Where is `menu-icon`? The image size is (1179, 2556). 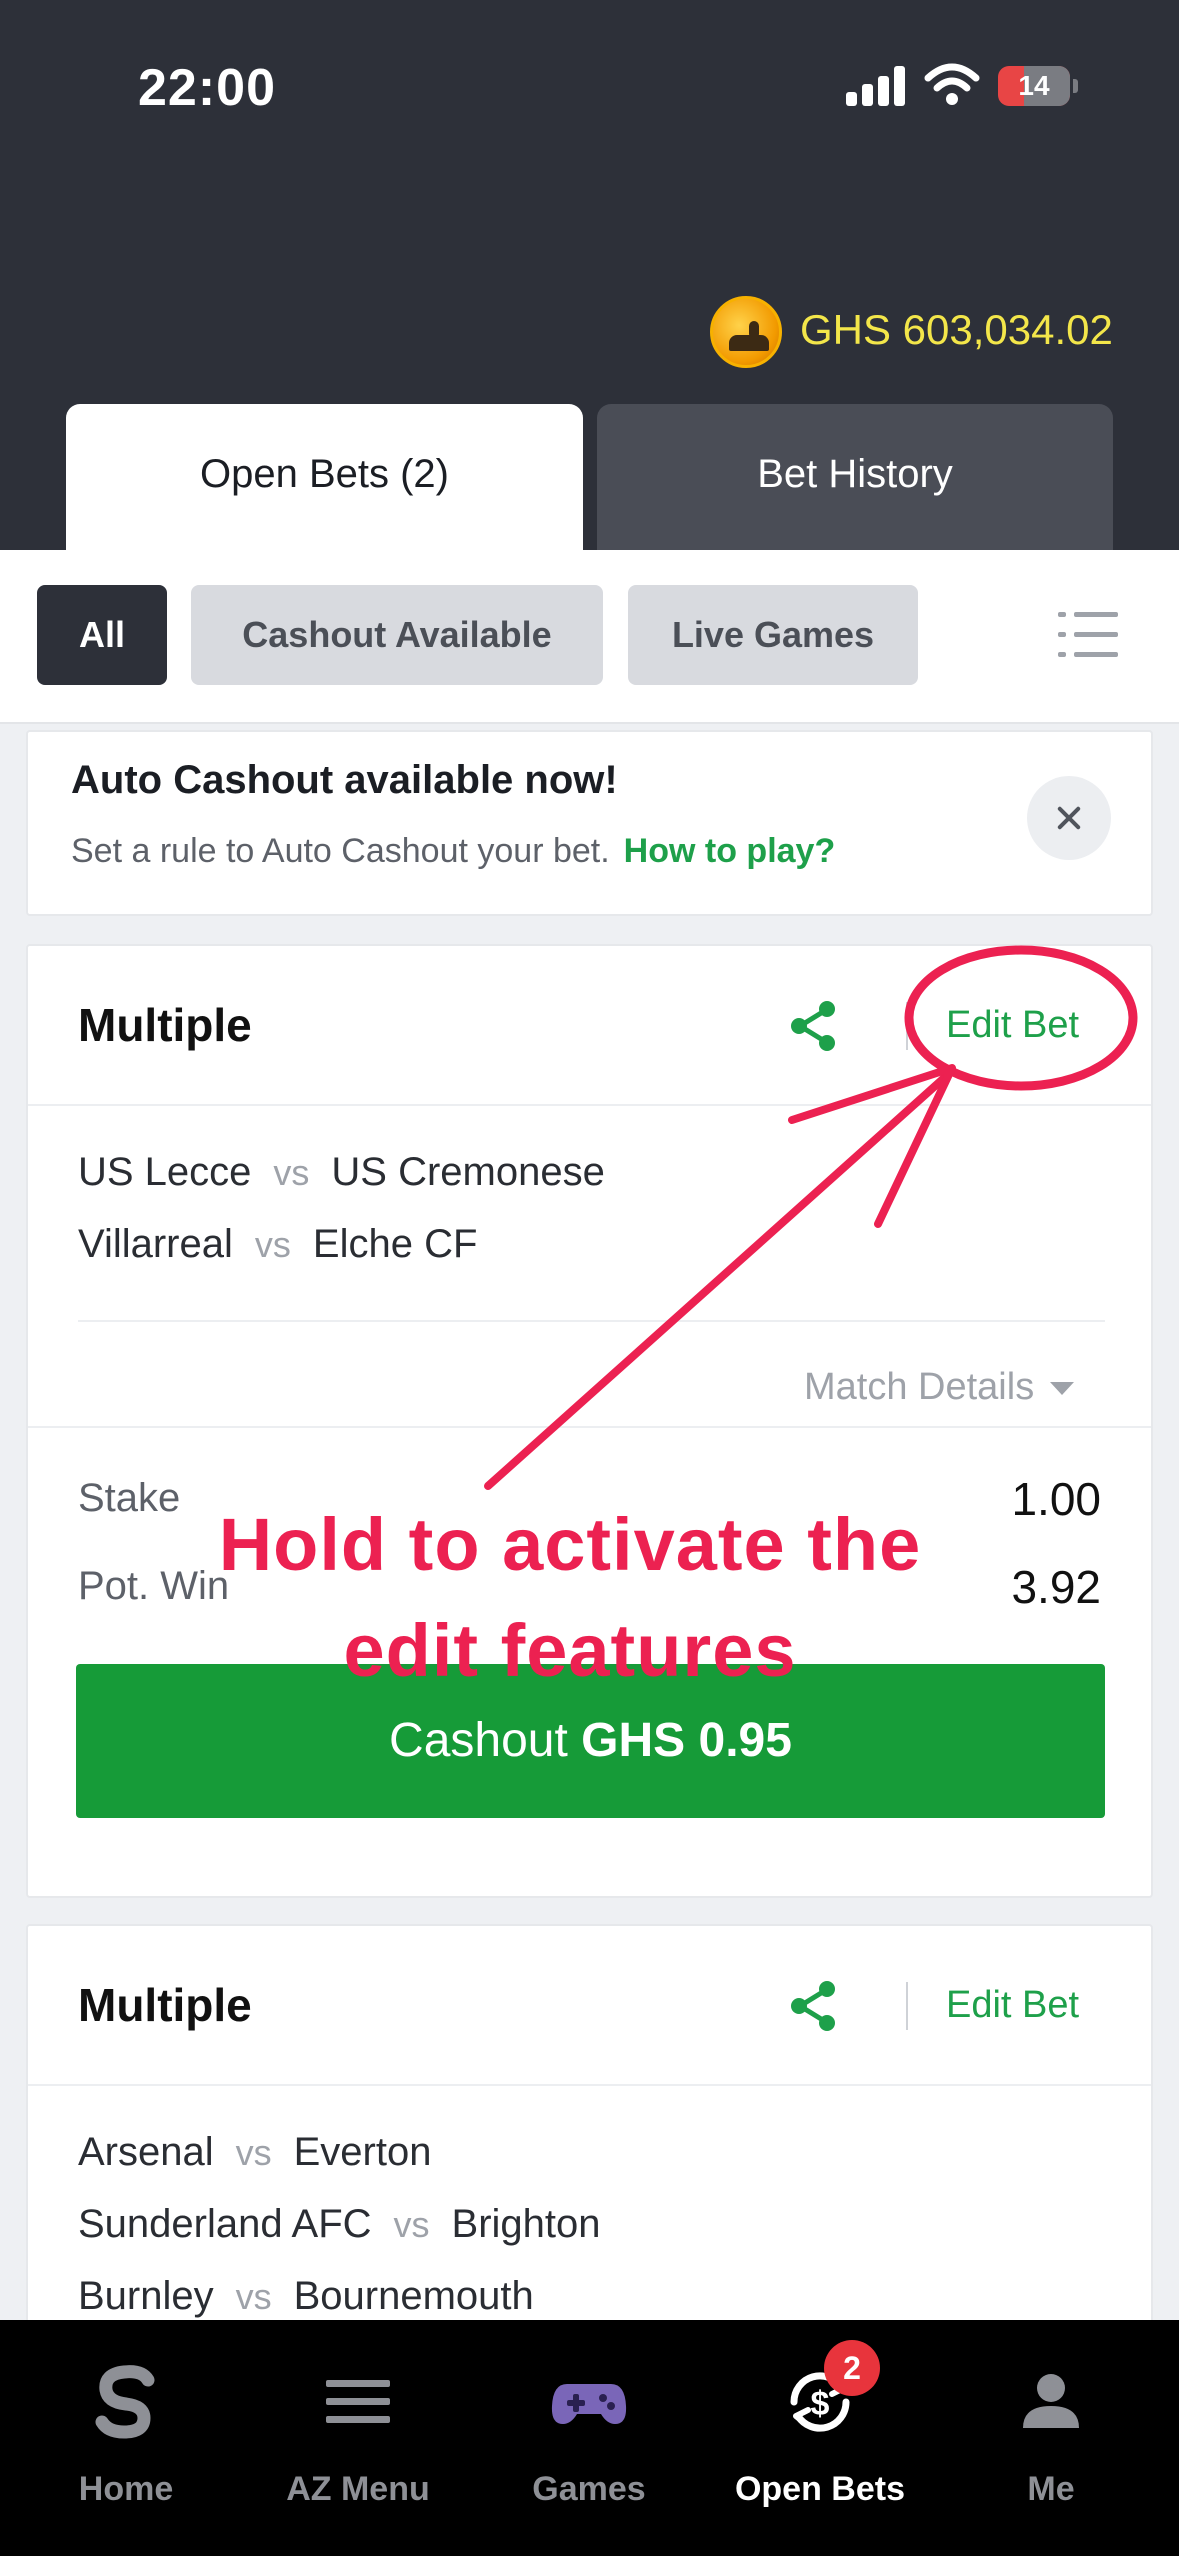 menu-icon is located at coordinates (358, 2401).